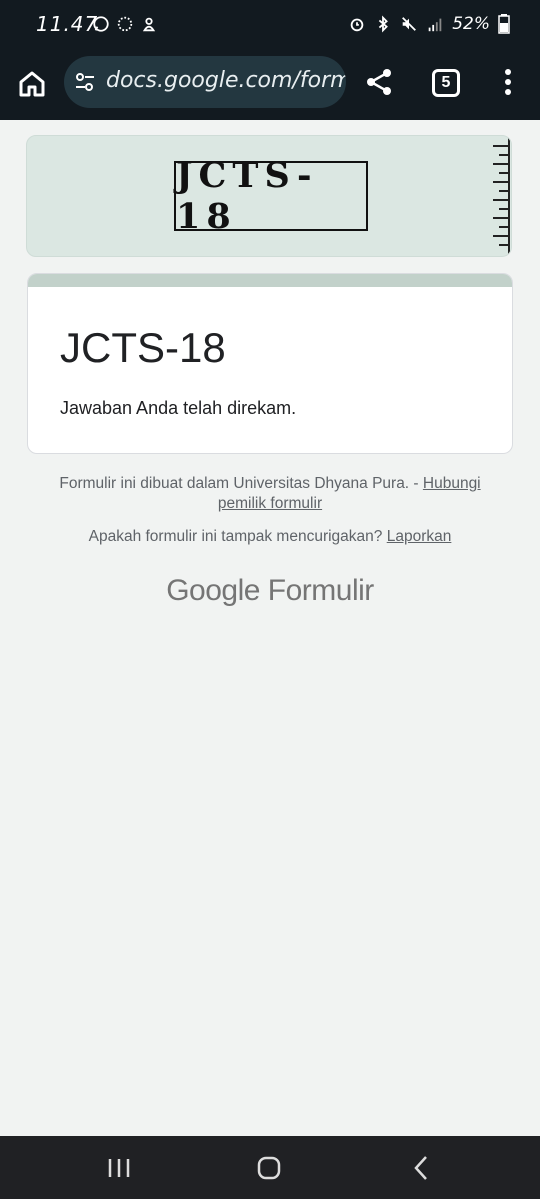 The width and height of the screenshot is (540, 1199). What do you see at coordinates (384, 24) in the screenshot?
I see `bluetooth-icon` at bounding box center [384, 24].